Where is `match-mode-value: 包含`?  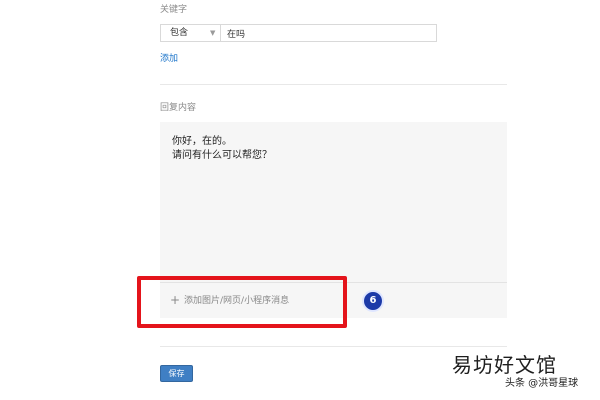 match-mode-value: 包含 is located at coordinates (179, 33).